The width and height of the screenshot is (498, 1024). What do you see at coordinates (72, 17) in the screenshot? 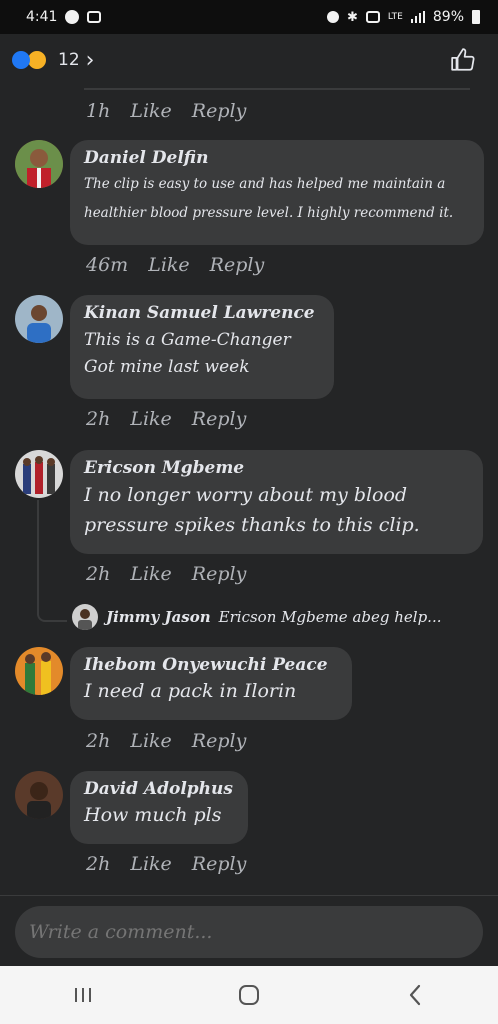
I see `notification-icon` at bounding box center [72, 17].